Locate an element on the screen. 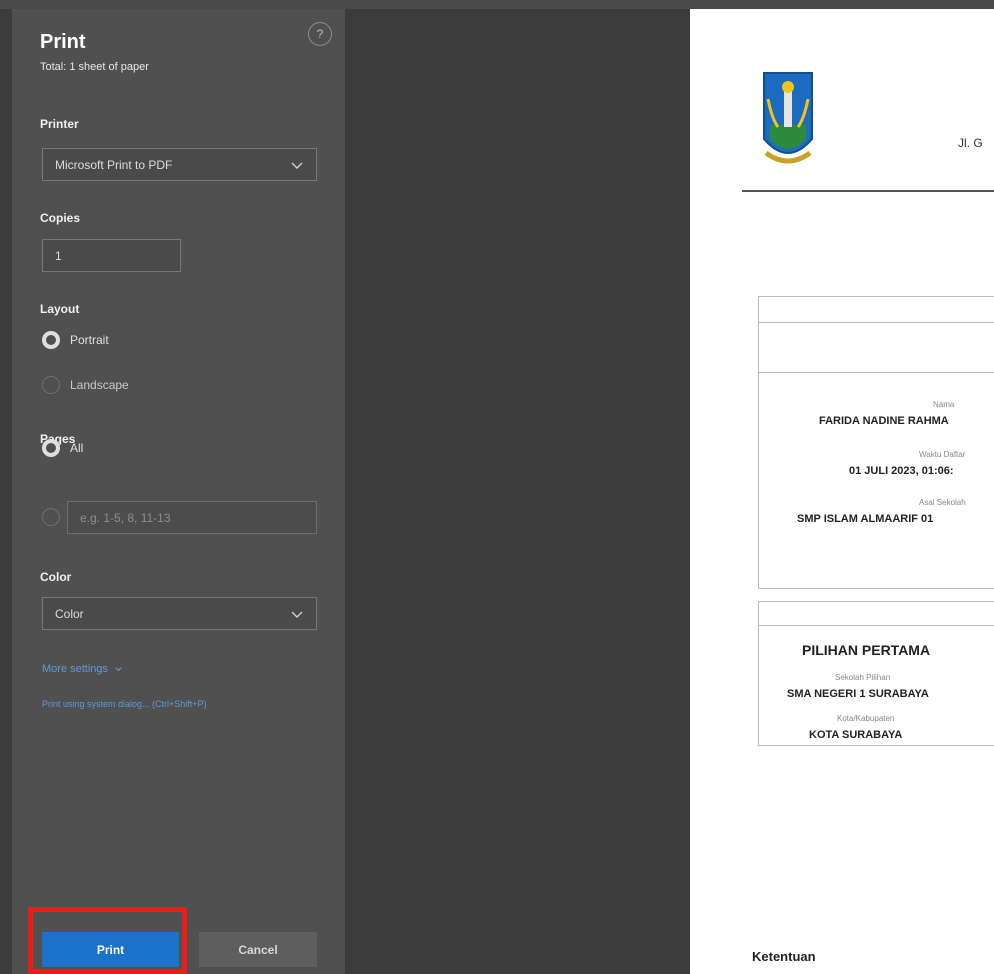 The width and height of the screenshot is (994, 974). copies-input: 1 is located at coordinates (111, 255).